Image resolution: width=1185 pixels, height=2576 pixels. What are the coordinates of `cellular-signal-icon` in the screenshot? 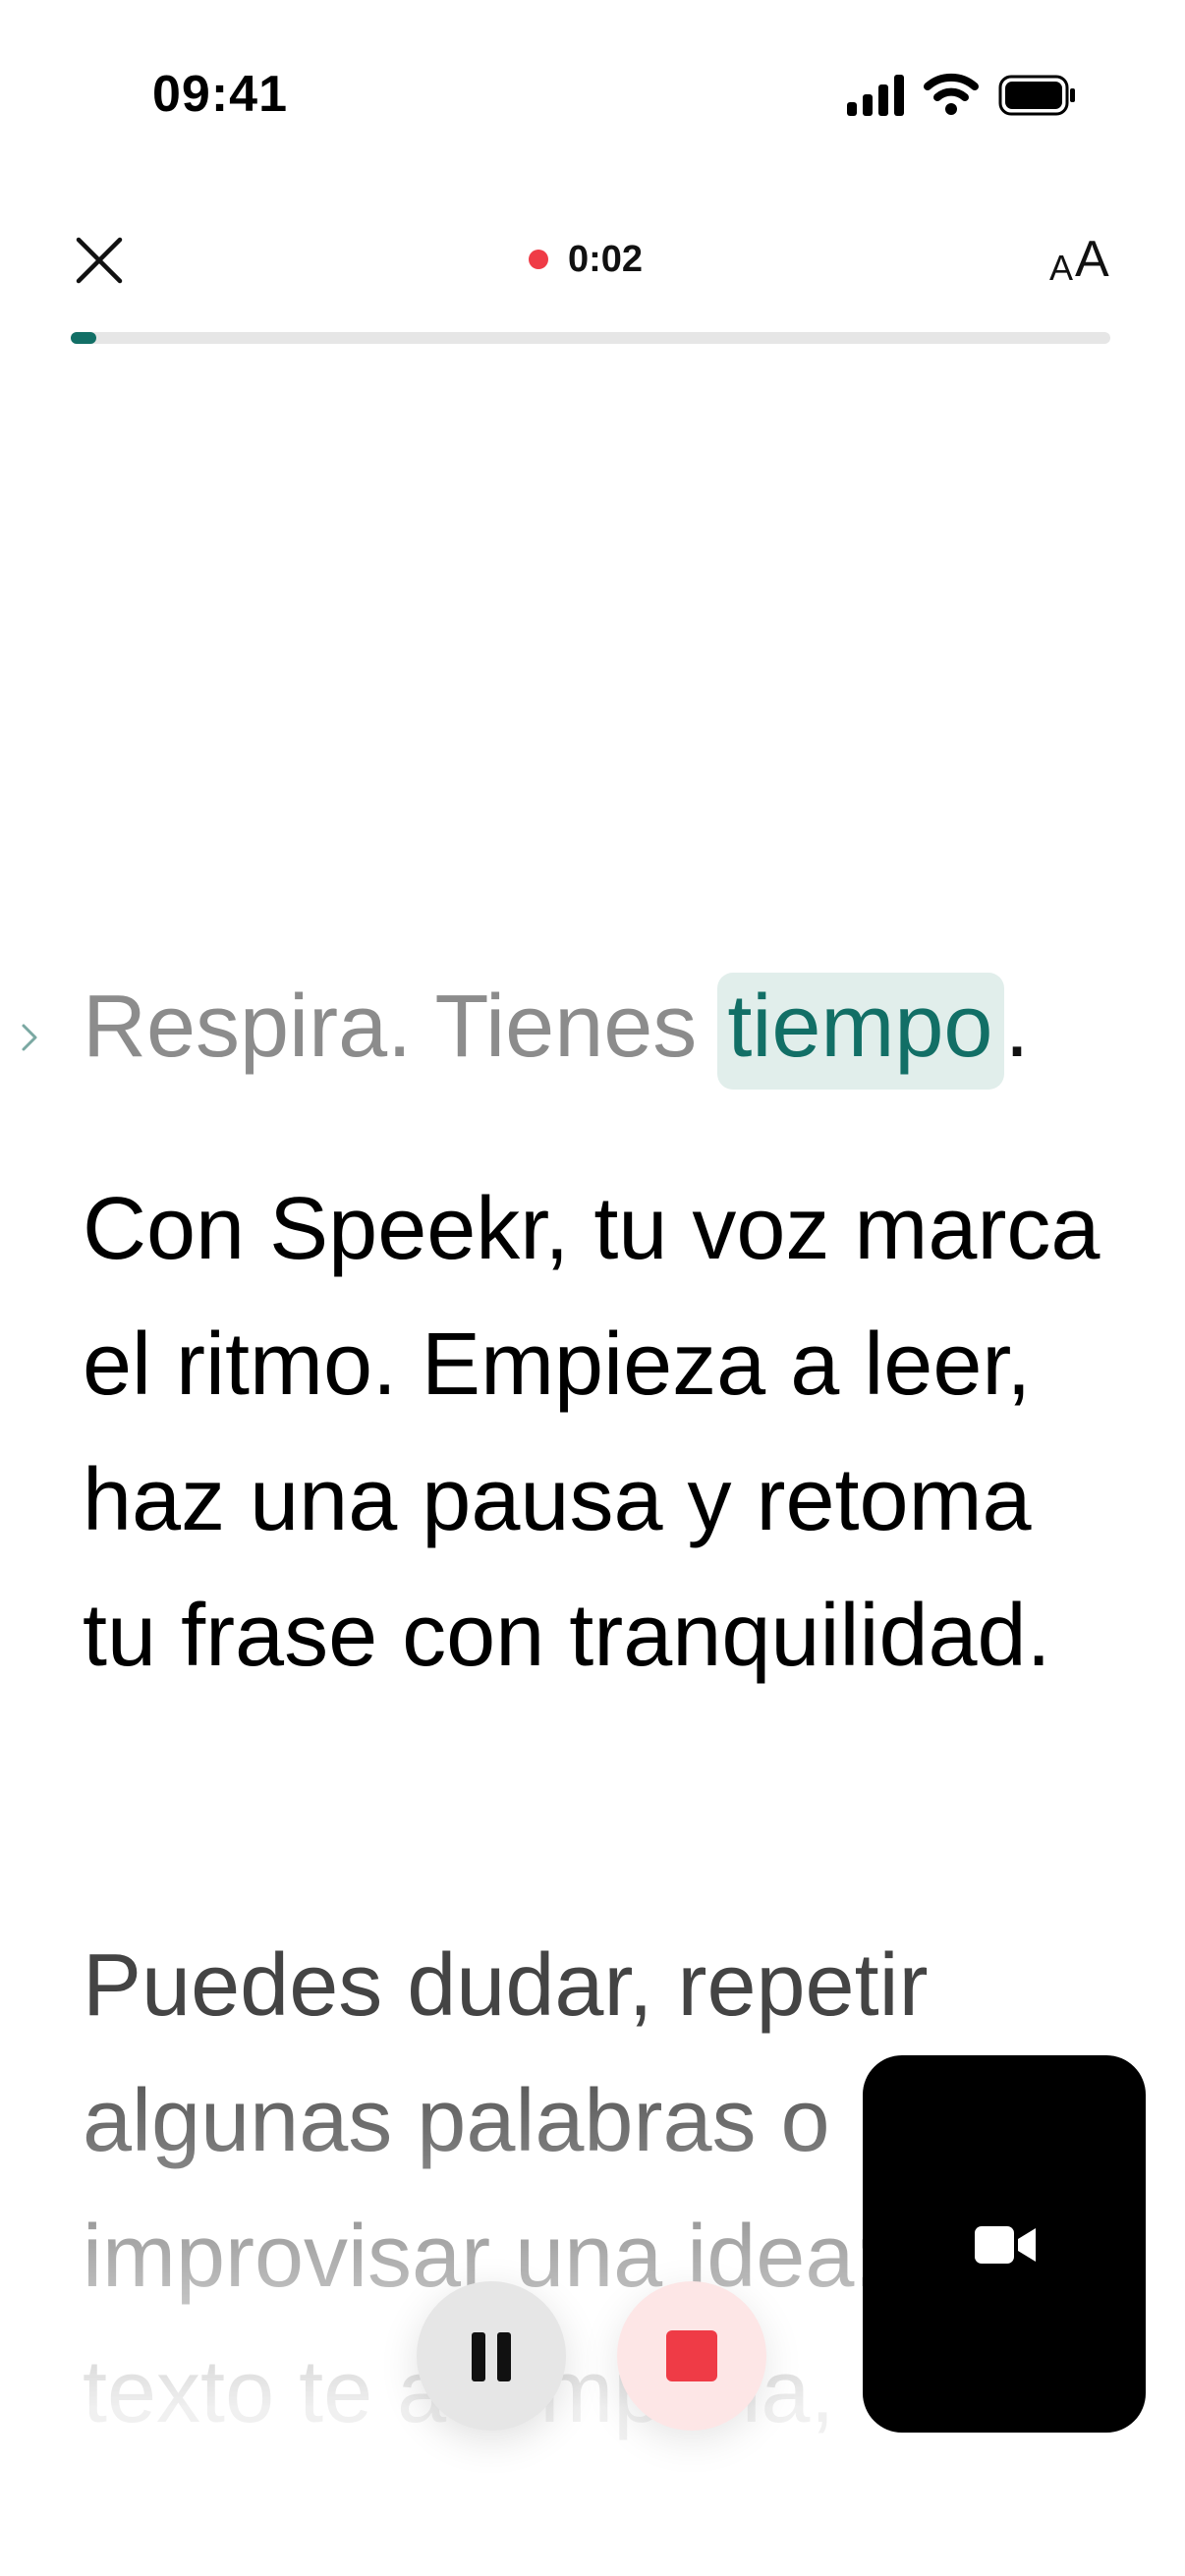 It's located at (876, 95).